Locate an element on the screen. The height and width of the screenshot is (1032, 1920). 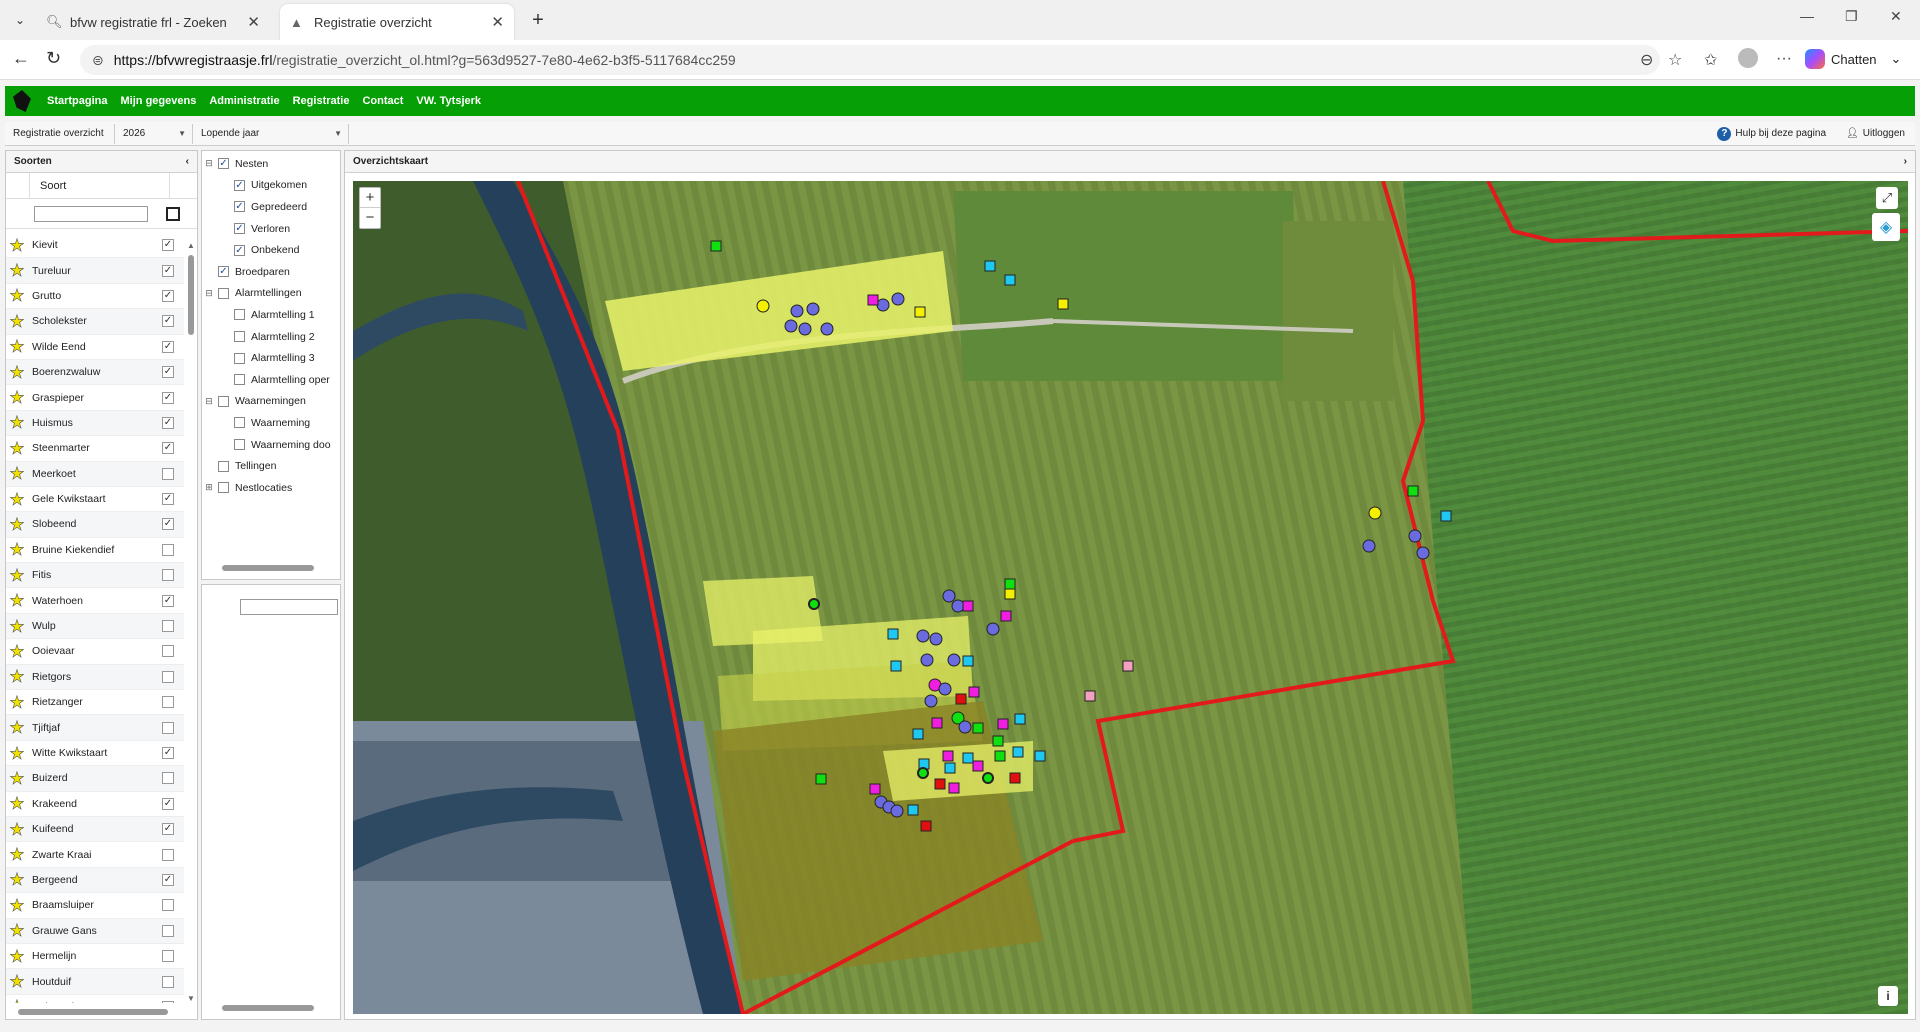
menu-startpagina: Startpagina is located at coordinates (77, 101).